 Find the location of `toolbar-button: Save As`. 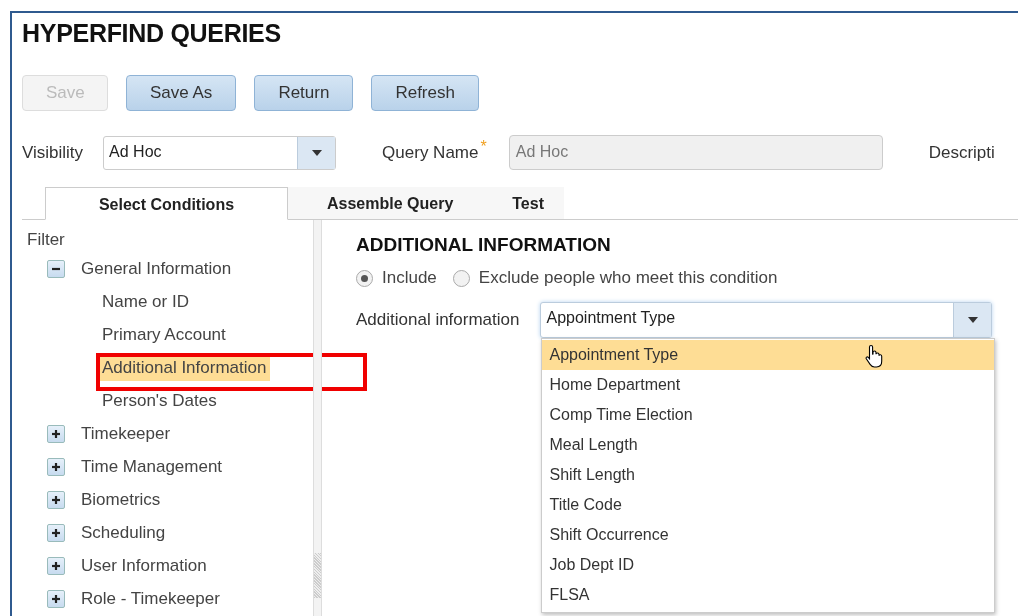

toolbar-button: Save As is located at coordinates (181, 93).